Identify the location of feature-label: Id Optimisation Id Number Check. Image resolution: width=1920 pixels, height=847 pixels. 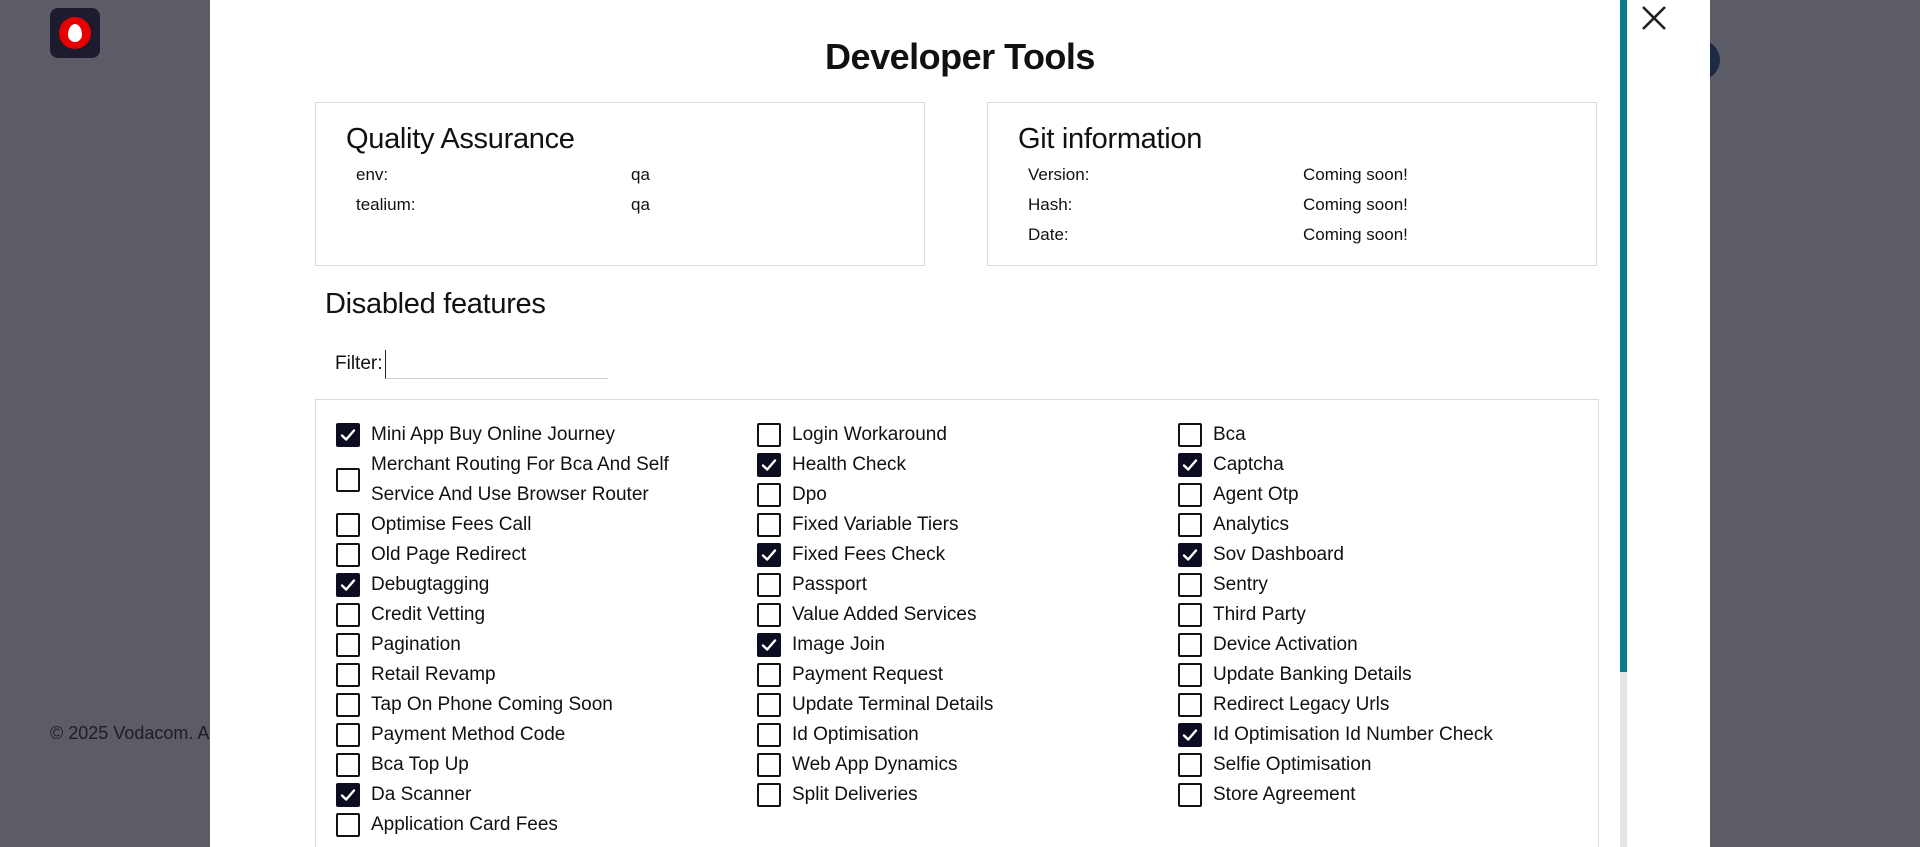
(1353, 734).